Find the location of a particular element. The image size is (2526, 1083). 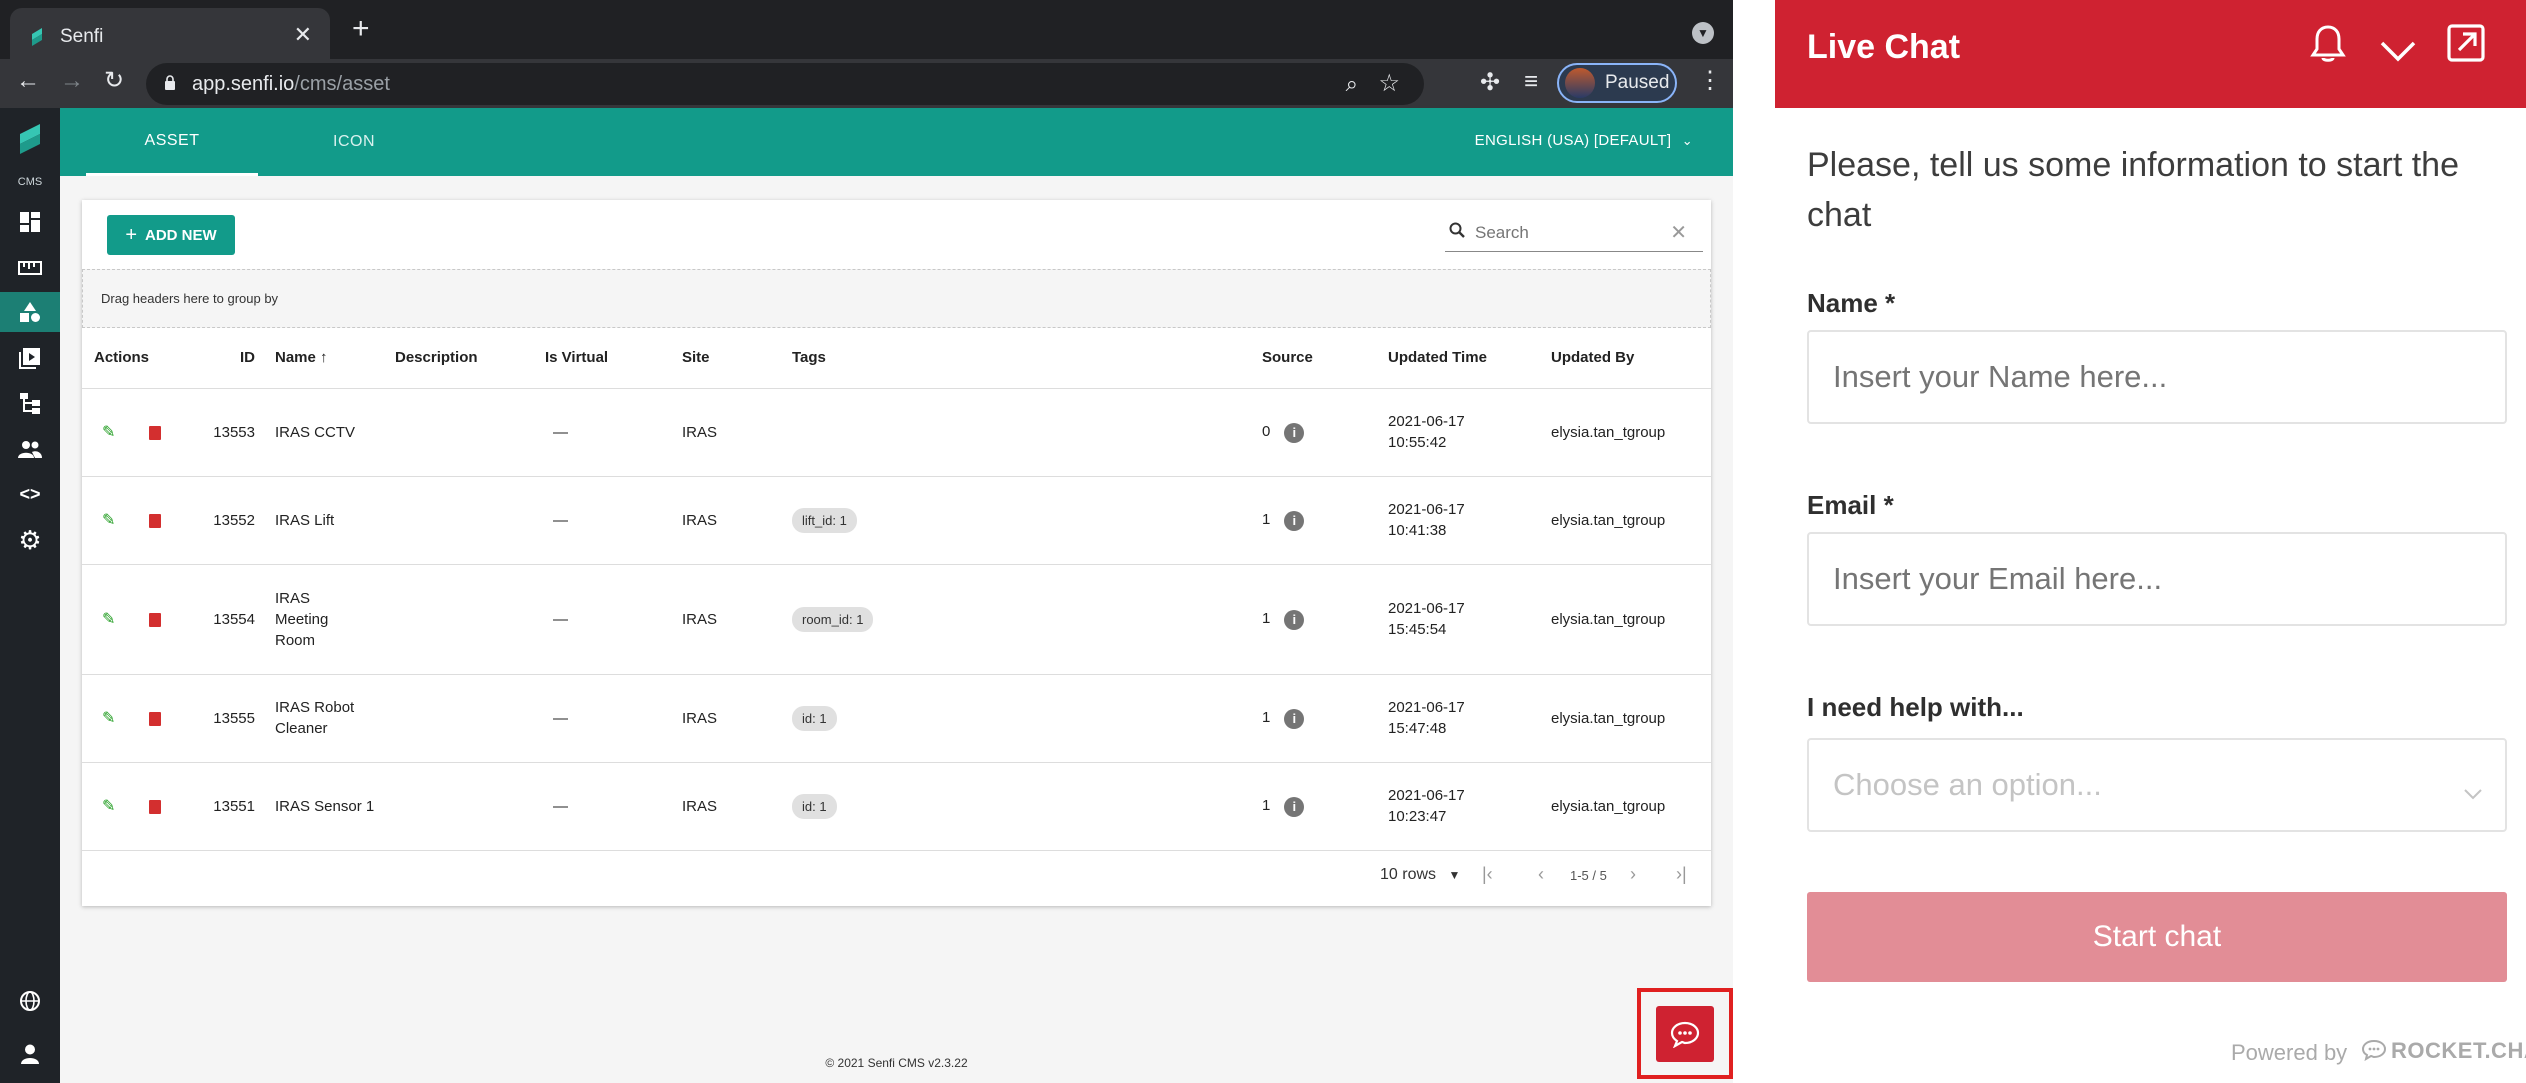

next-page-icon: › is located at coordinates (1633, 874).